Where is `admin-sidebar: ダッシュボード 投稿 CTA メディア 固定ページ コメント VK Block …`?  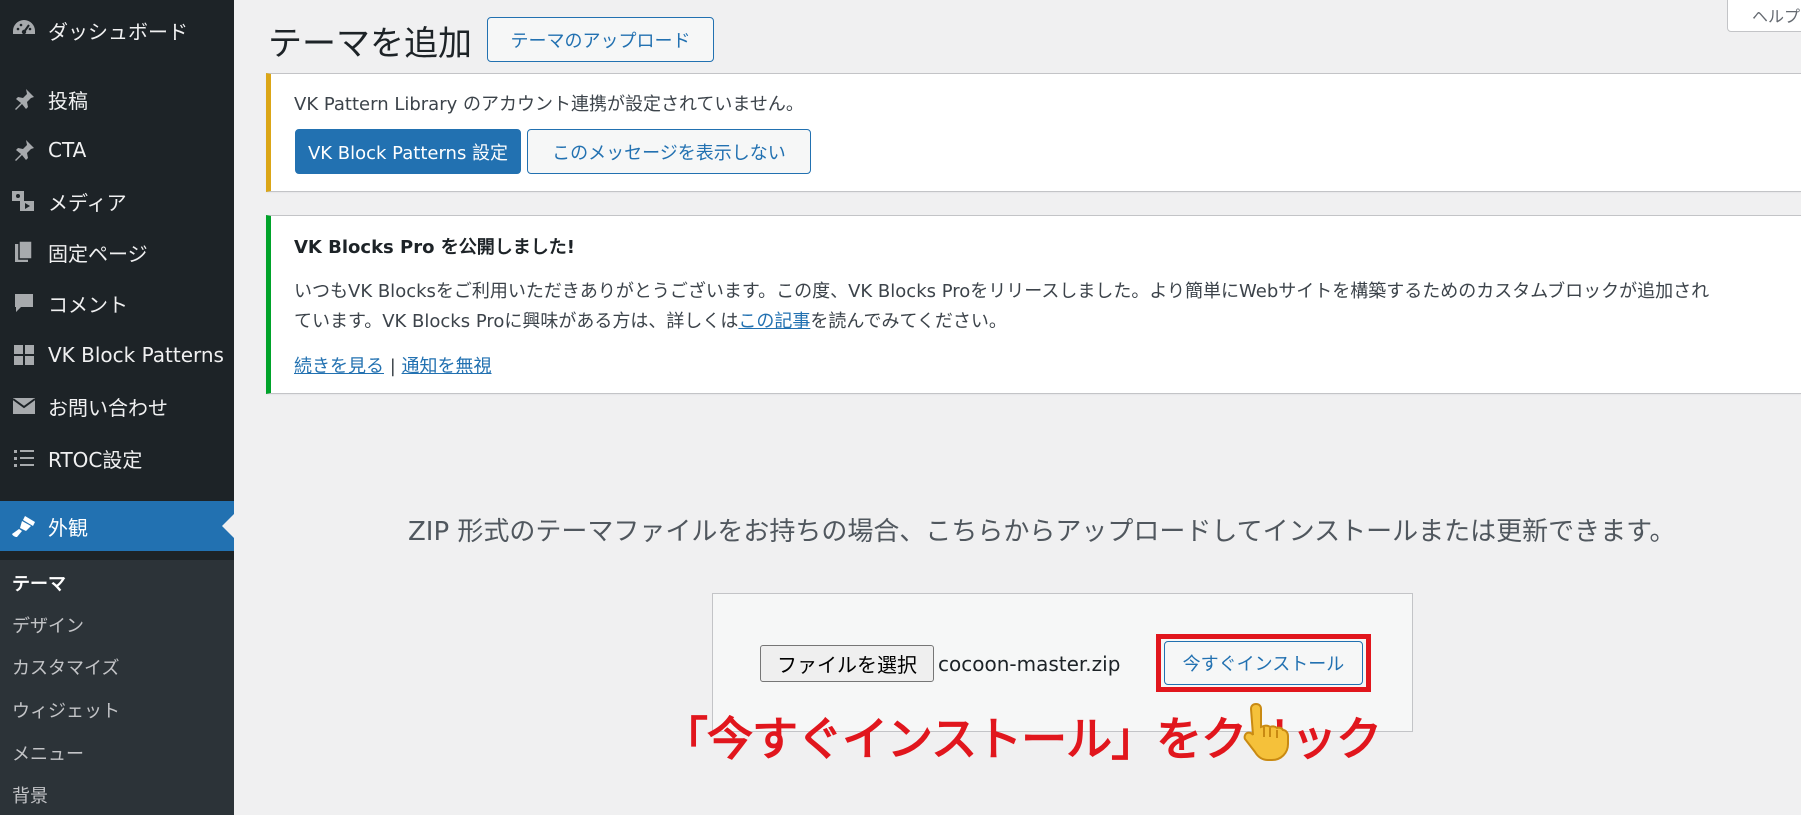
admin-sidebar: ダッシュボード 投稿 CTA メディア 固定ページ コメント VK Block … is located at coordinates (117, 407).